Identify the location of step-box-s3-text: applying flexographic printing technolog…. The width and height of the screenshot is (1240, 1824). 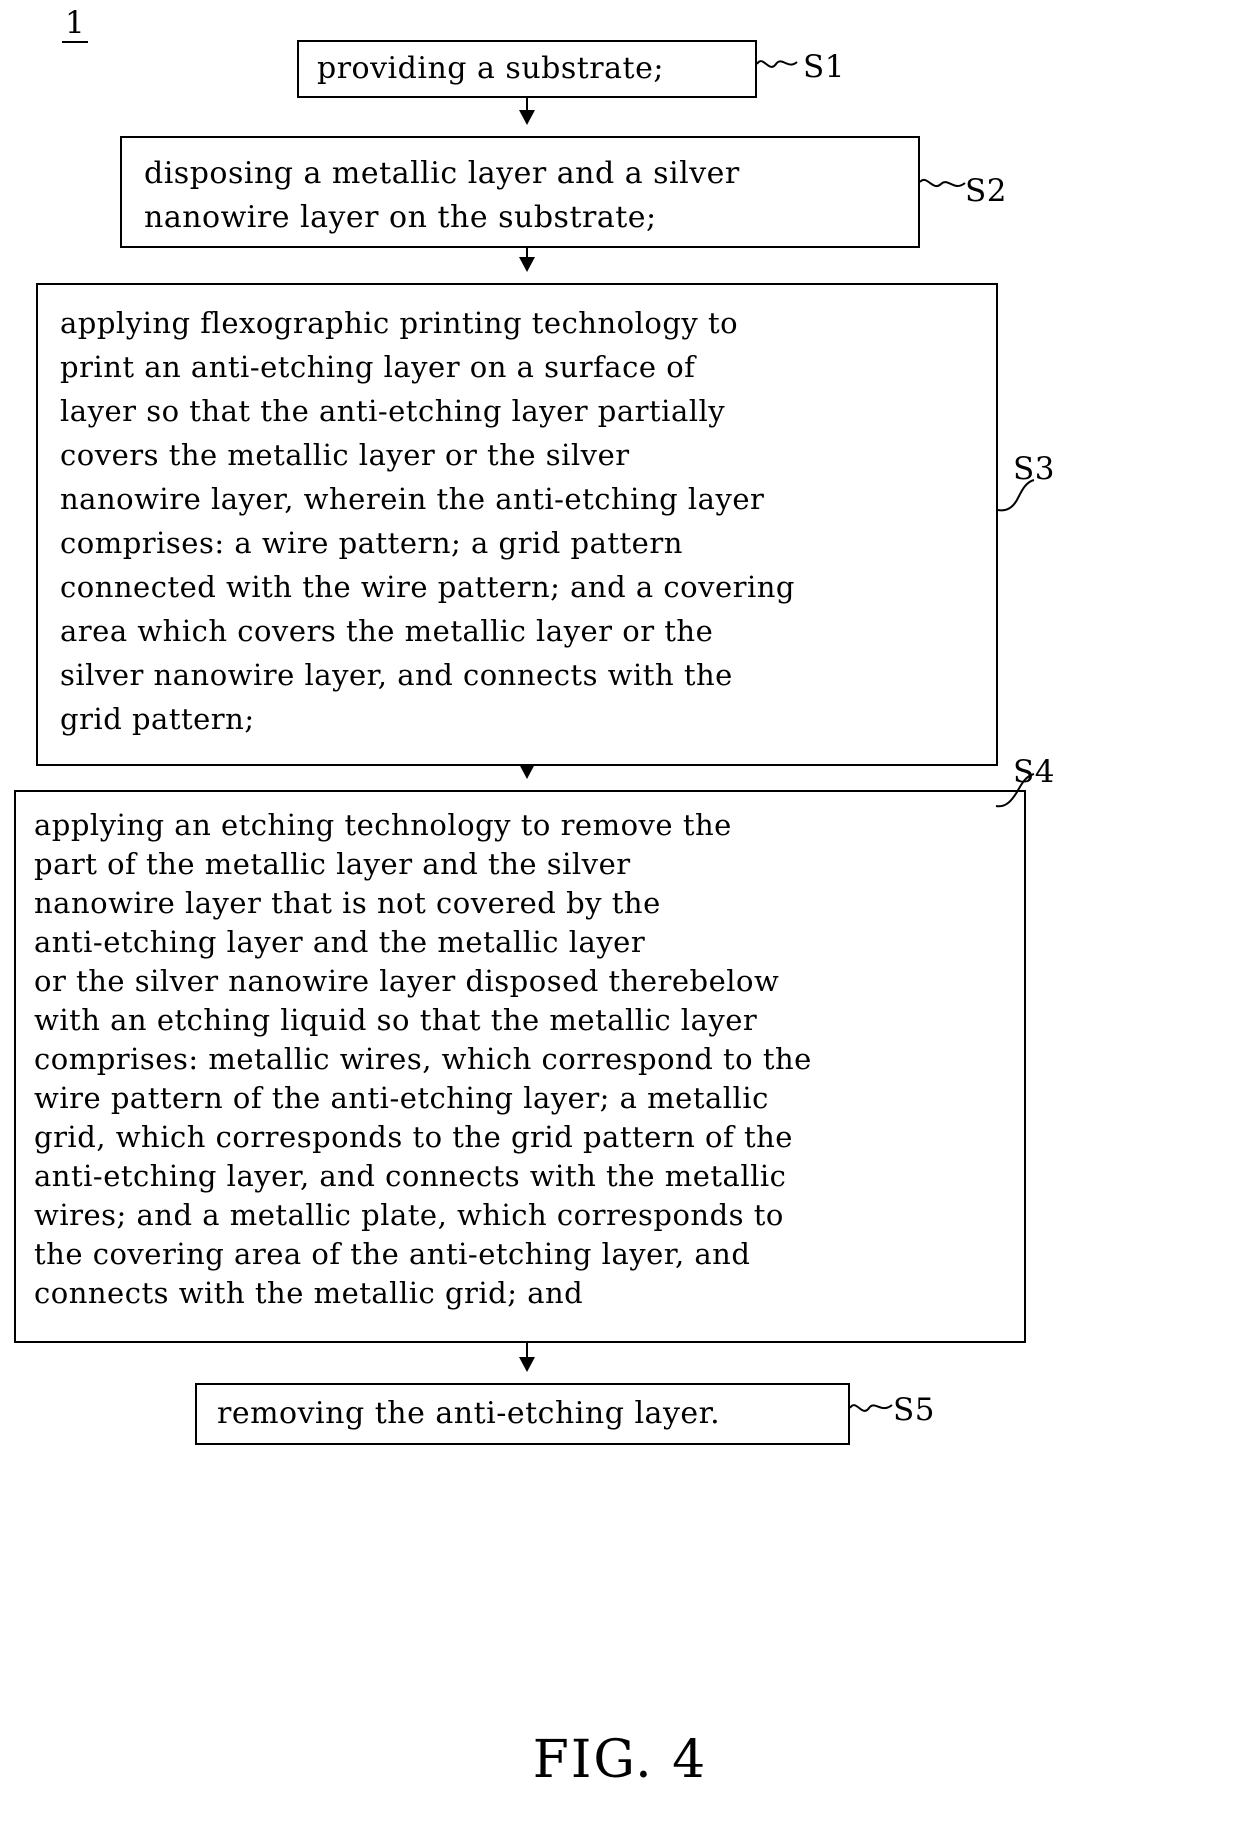
(427, 521).